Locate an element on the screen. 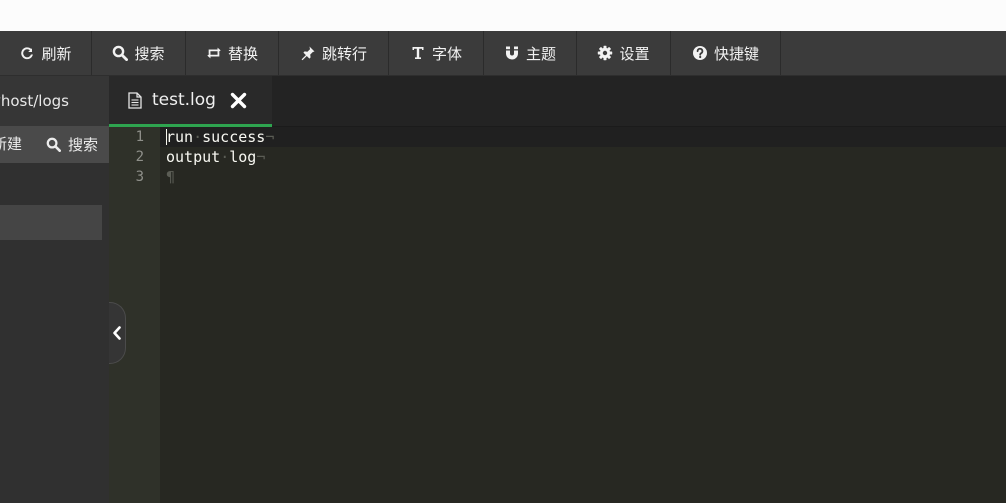  code-line: output·log¬ is located at coordinates (215, 157).